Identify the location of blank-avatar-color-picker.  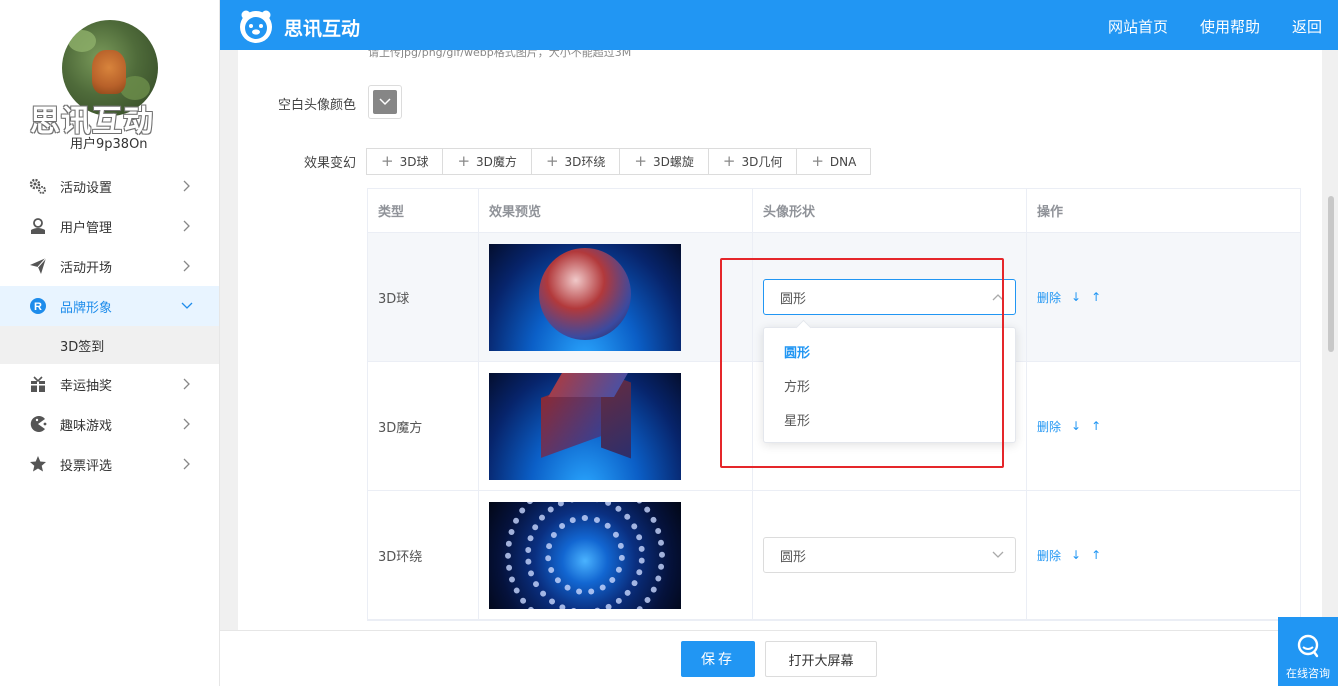
(385, 102).